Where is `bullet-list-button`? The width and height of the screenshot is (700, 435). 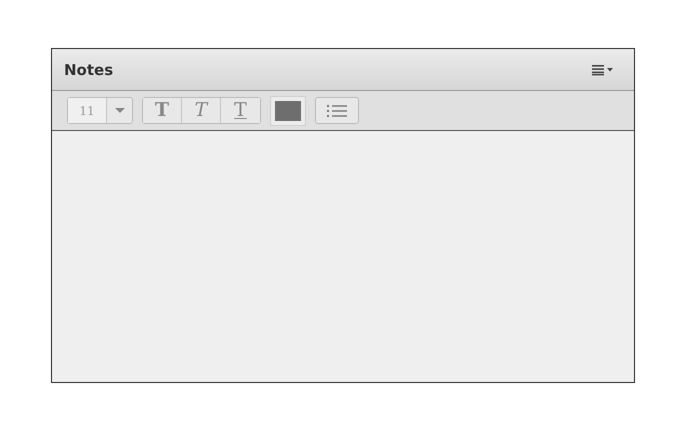 bullet-list-button is located at coordinates (337, 110).